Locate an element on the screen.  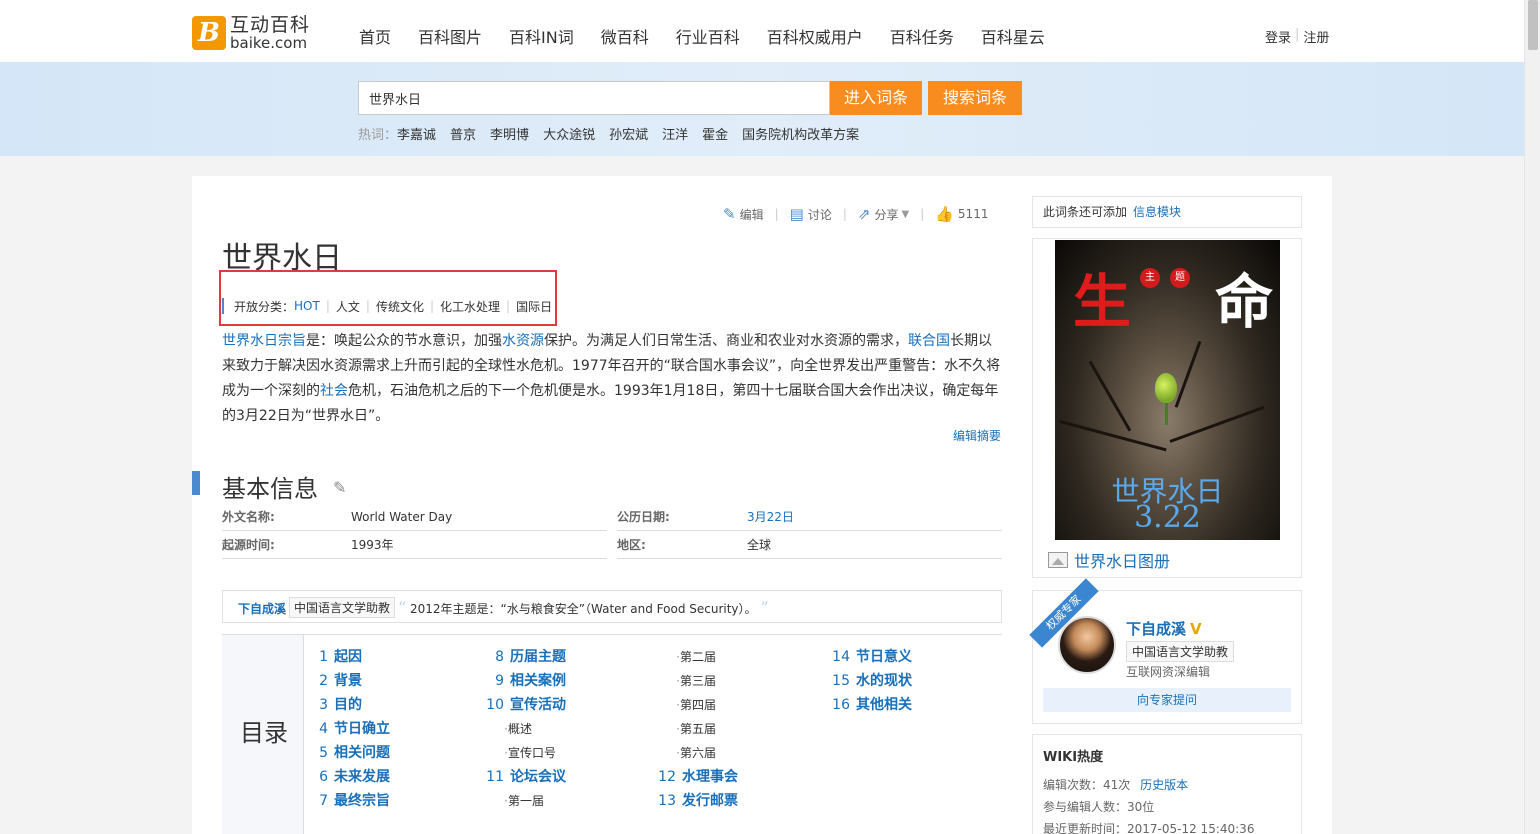
toc-item-label: 论坛会议 is located at coordinates (538, 777).